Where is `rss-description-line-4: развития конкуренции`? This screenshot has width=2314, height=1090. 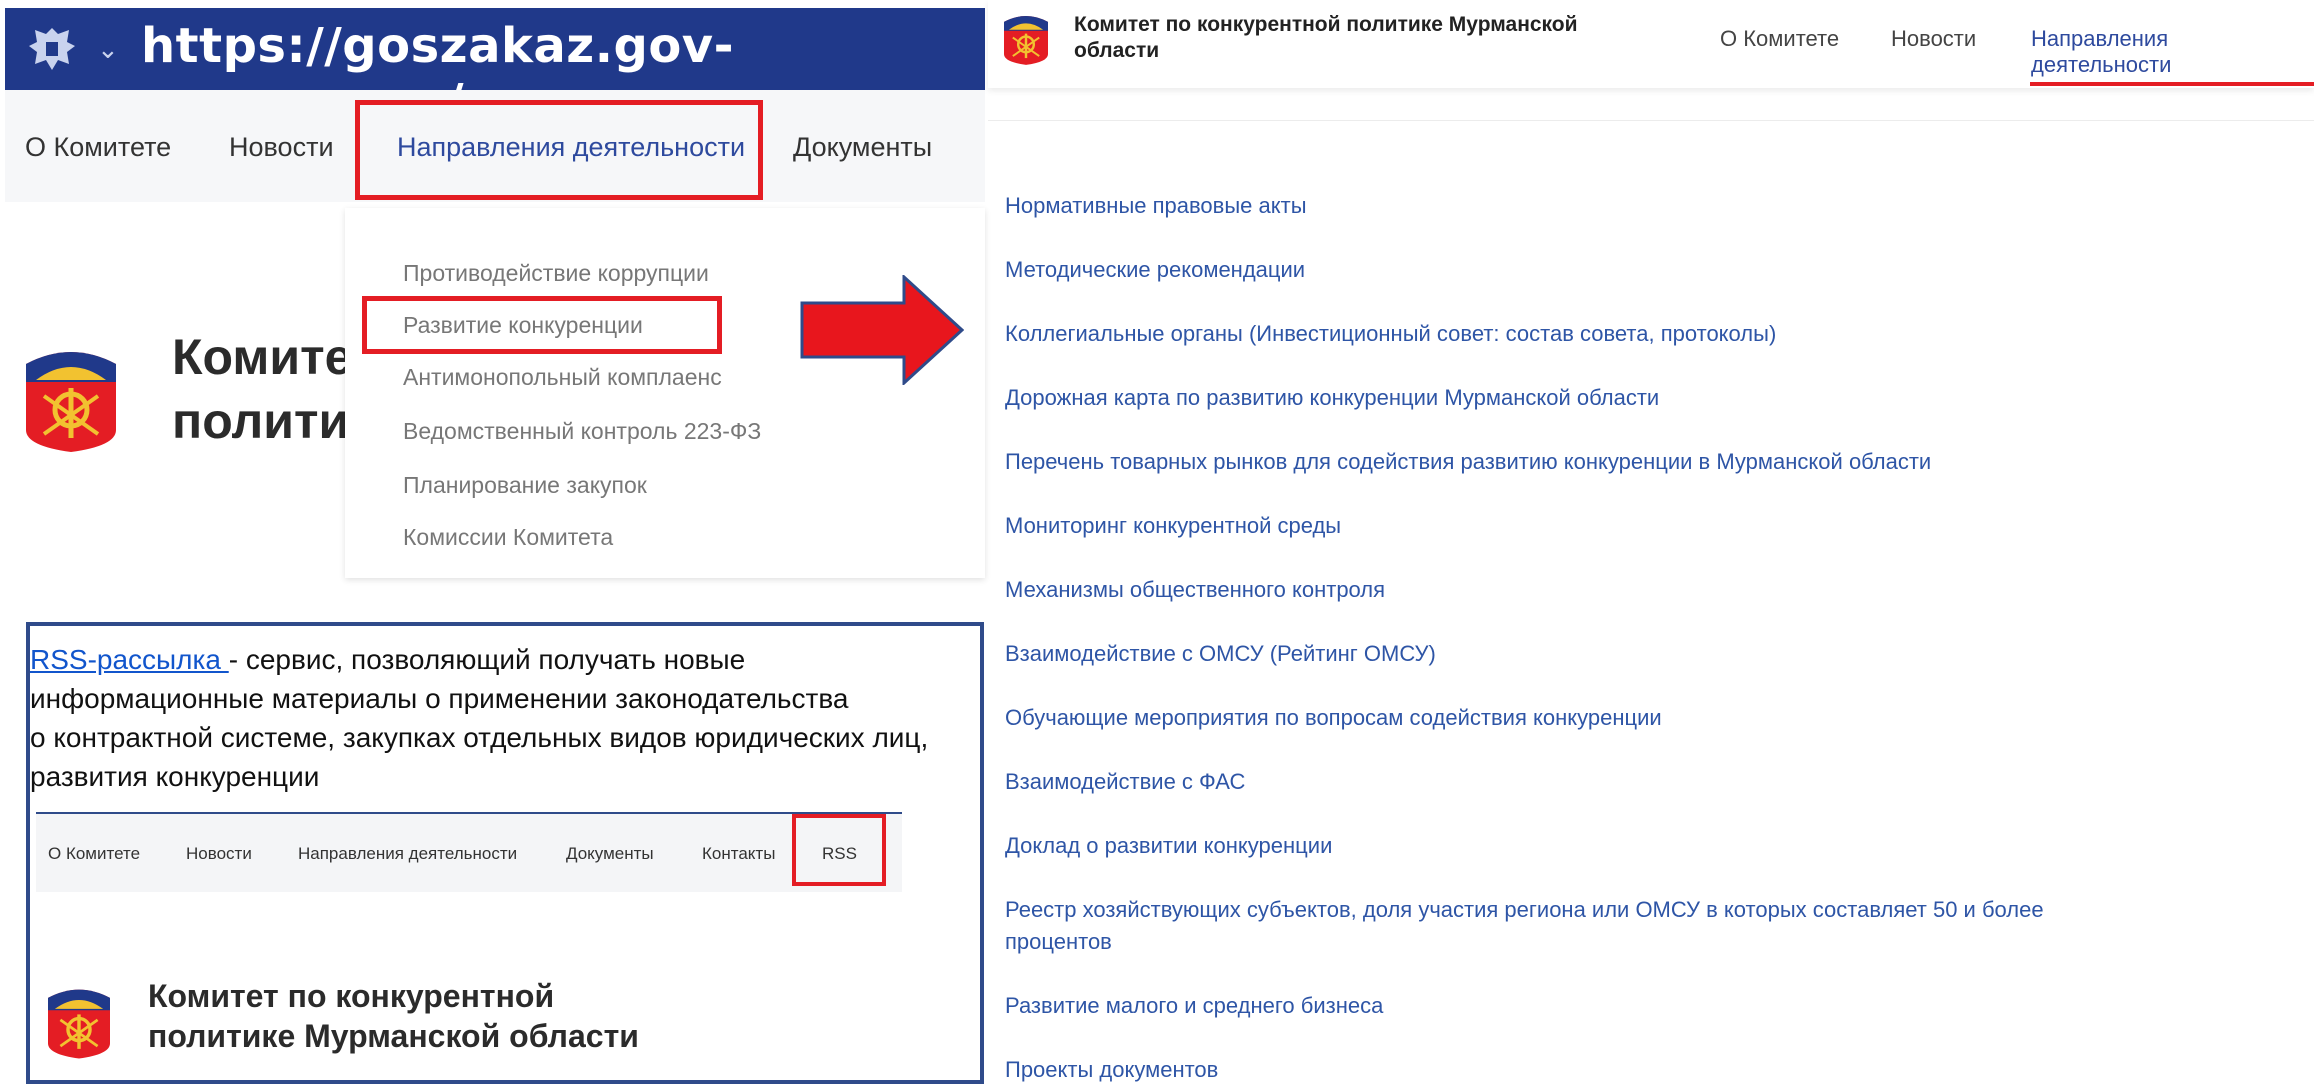
rss-description-line-4: развития конкуренции is located at coordinates (175, 776).